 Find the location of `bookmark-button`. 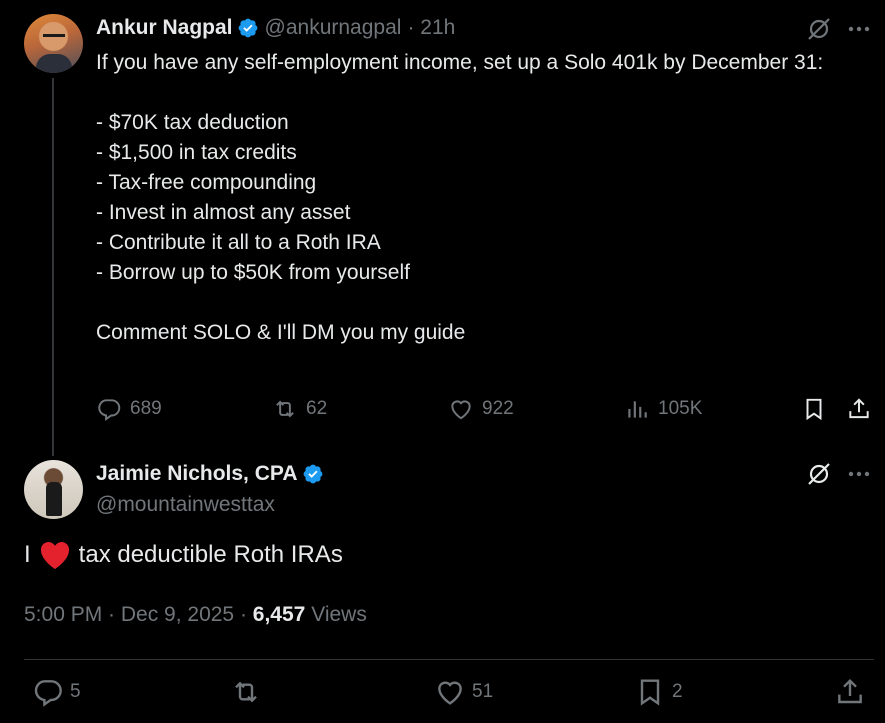

bookmark-button is located at coordinates (814, 409).